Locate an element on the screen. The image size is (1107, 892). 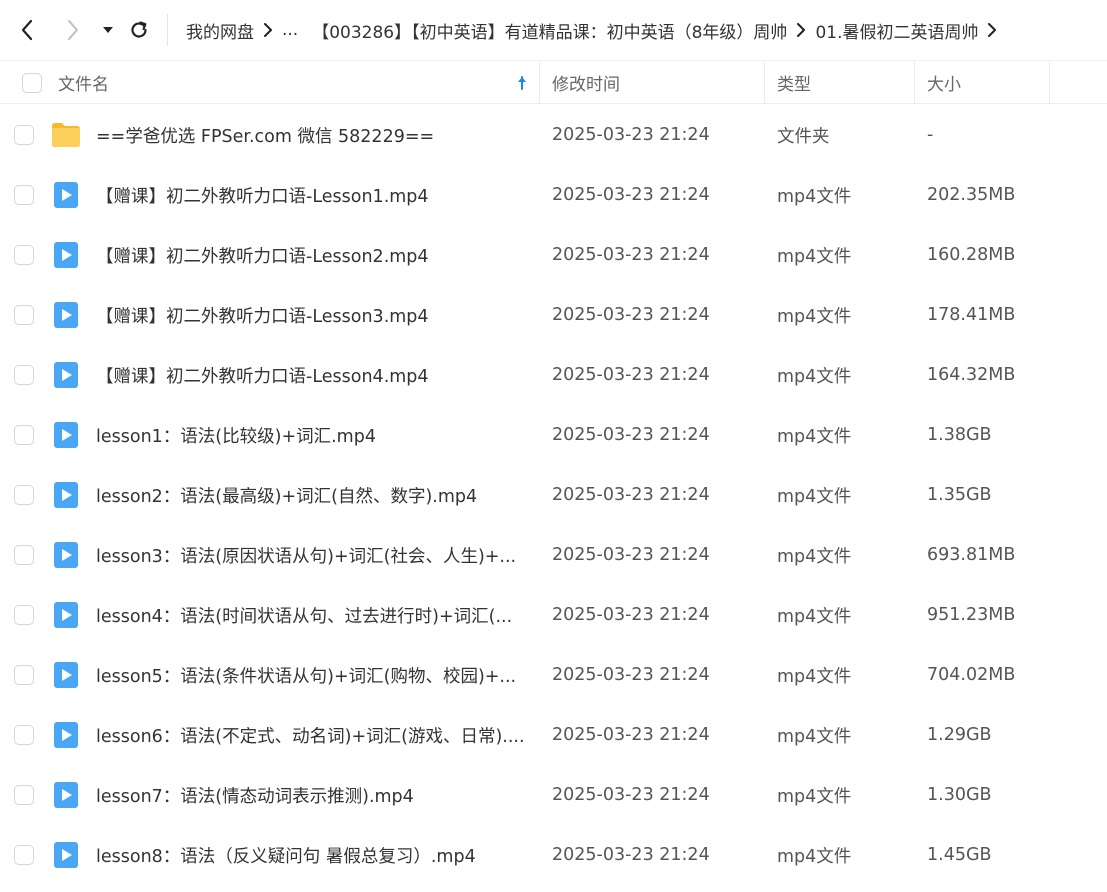
caret-down-icon is located at coordinates (108, 30).